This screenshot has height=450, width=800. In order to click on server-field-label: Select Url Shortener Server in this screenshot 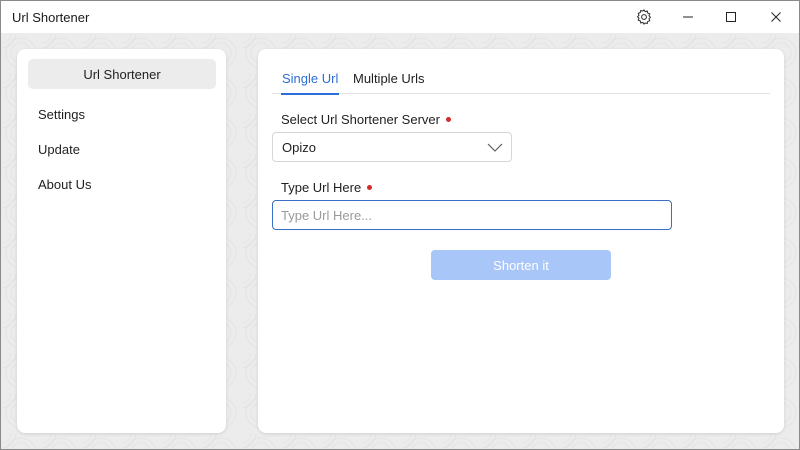, I will do `click(366, 119)`.